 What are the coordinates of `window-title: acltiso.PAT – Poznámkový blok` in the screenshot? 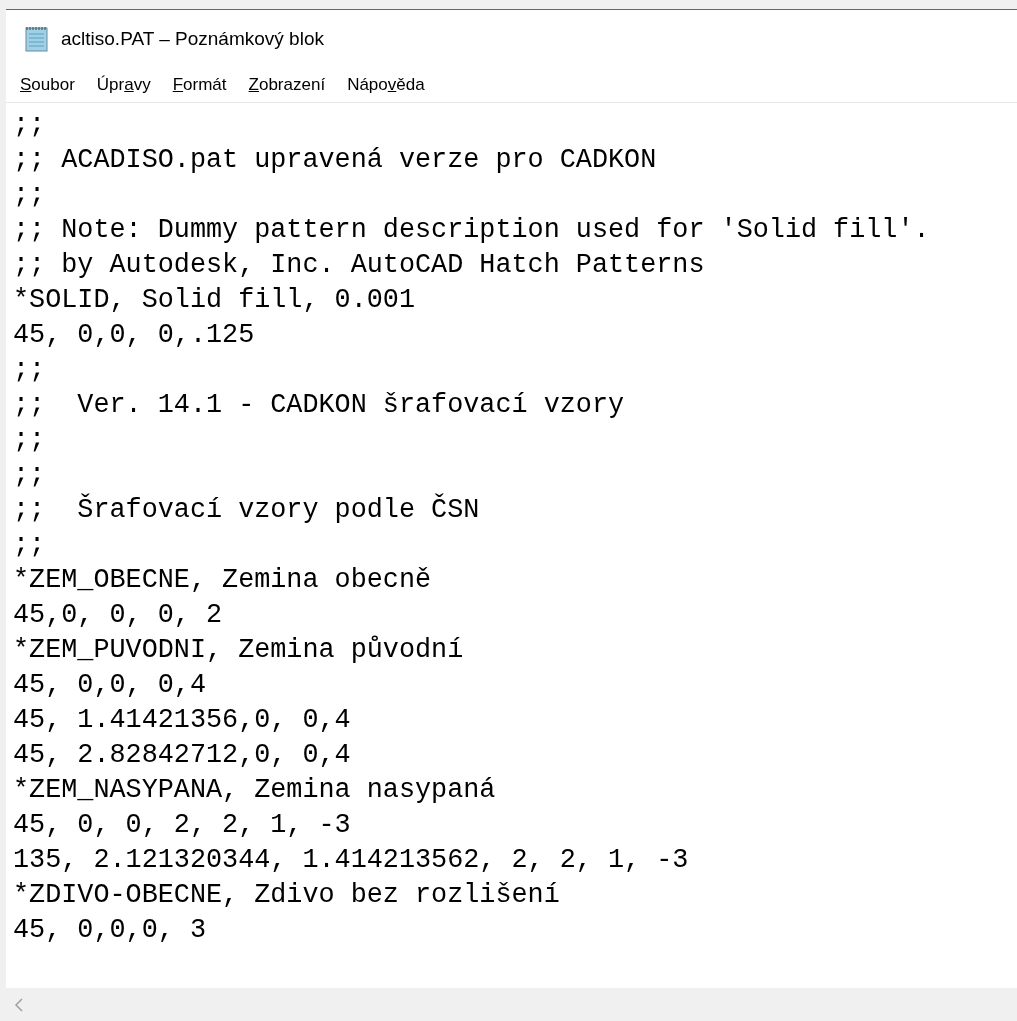 It's located at (192, 39).